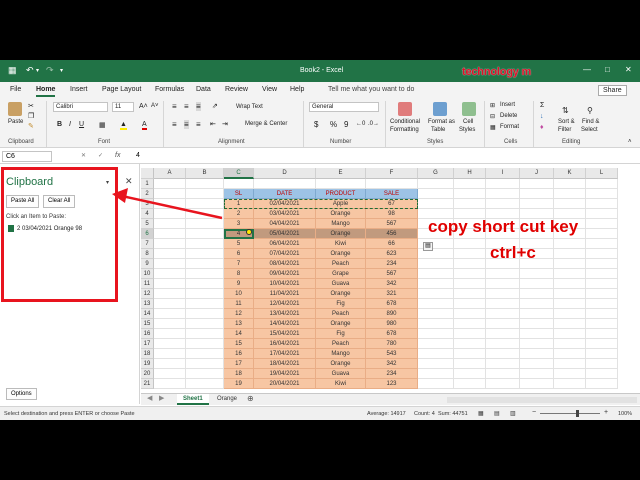 This screenshot has width=640, height=480. Describe the element at coordinates (285, 374) in the screenshot. I see `table-cell: 19/04/2021` at that location.